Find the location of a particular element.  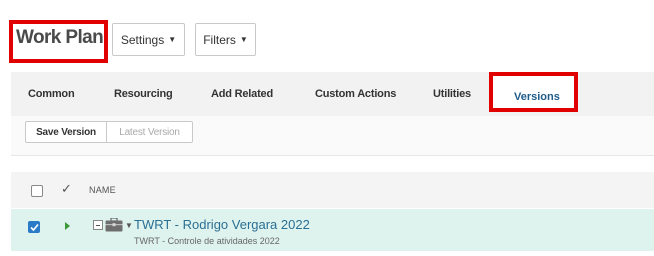

tab-utilities: Utilities is located at coordinates (452, 94).